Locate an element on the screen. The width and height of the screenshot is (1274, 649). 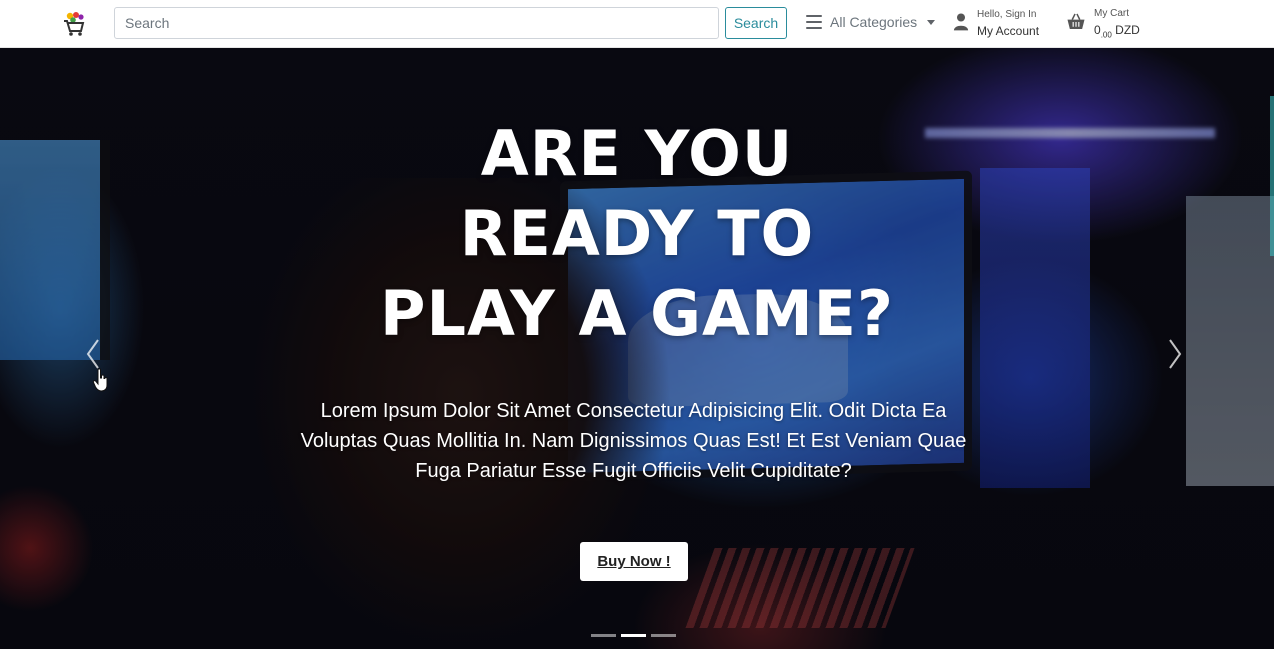
buy-now-button: Buy Now ! is located at coordinates (634, 561).